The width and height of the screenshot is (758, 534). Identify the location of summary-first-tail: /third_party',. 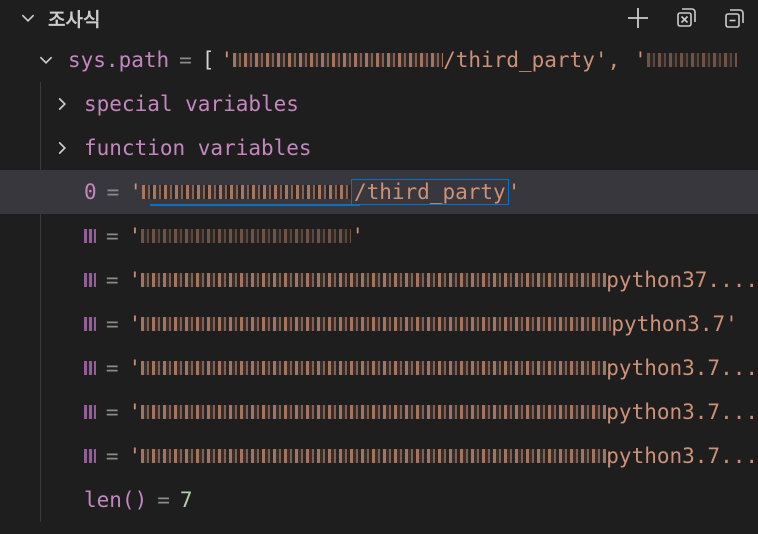
(532, 60).